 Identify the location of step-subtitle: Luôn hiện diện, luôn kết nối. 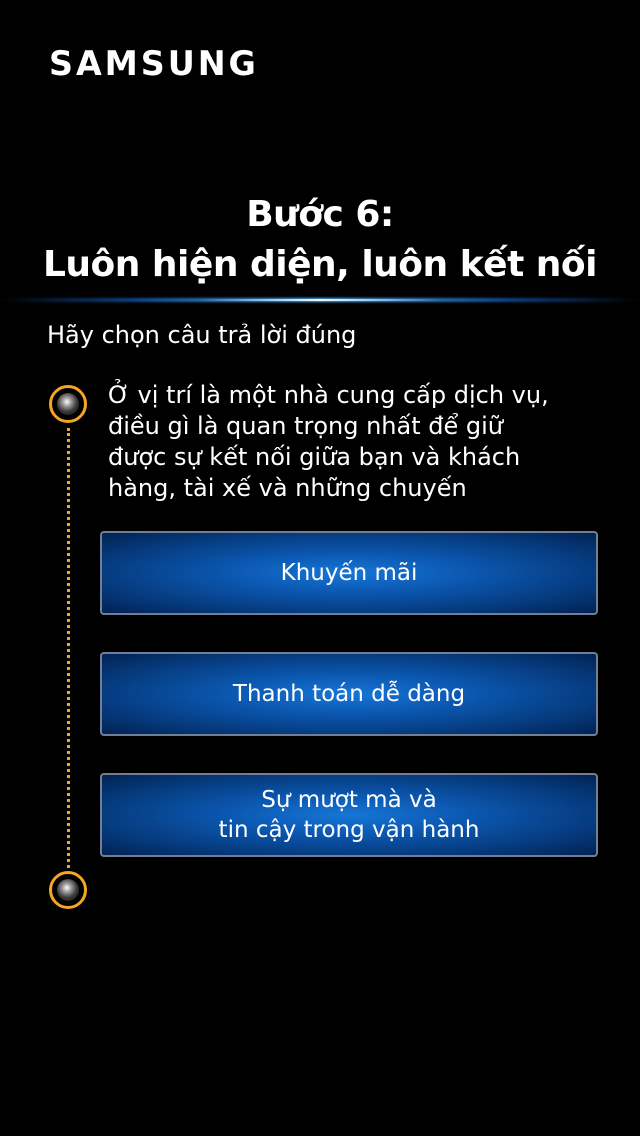
(320, 264).